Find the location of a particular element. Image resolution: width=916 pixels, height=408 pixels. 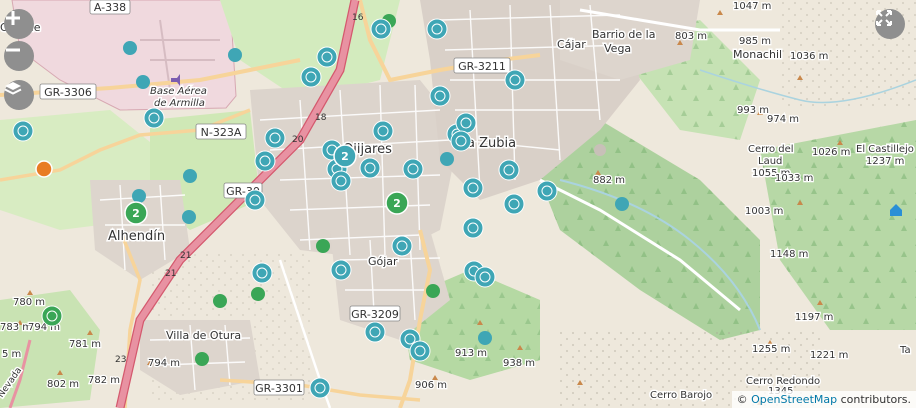

elev-1255: 1255 m is located at coordinates (771, 349).